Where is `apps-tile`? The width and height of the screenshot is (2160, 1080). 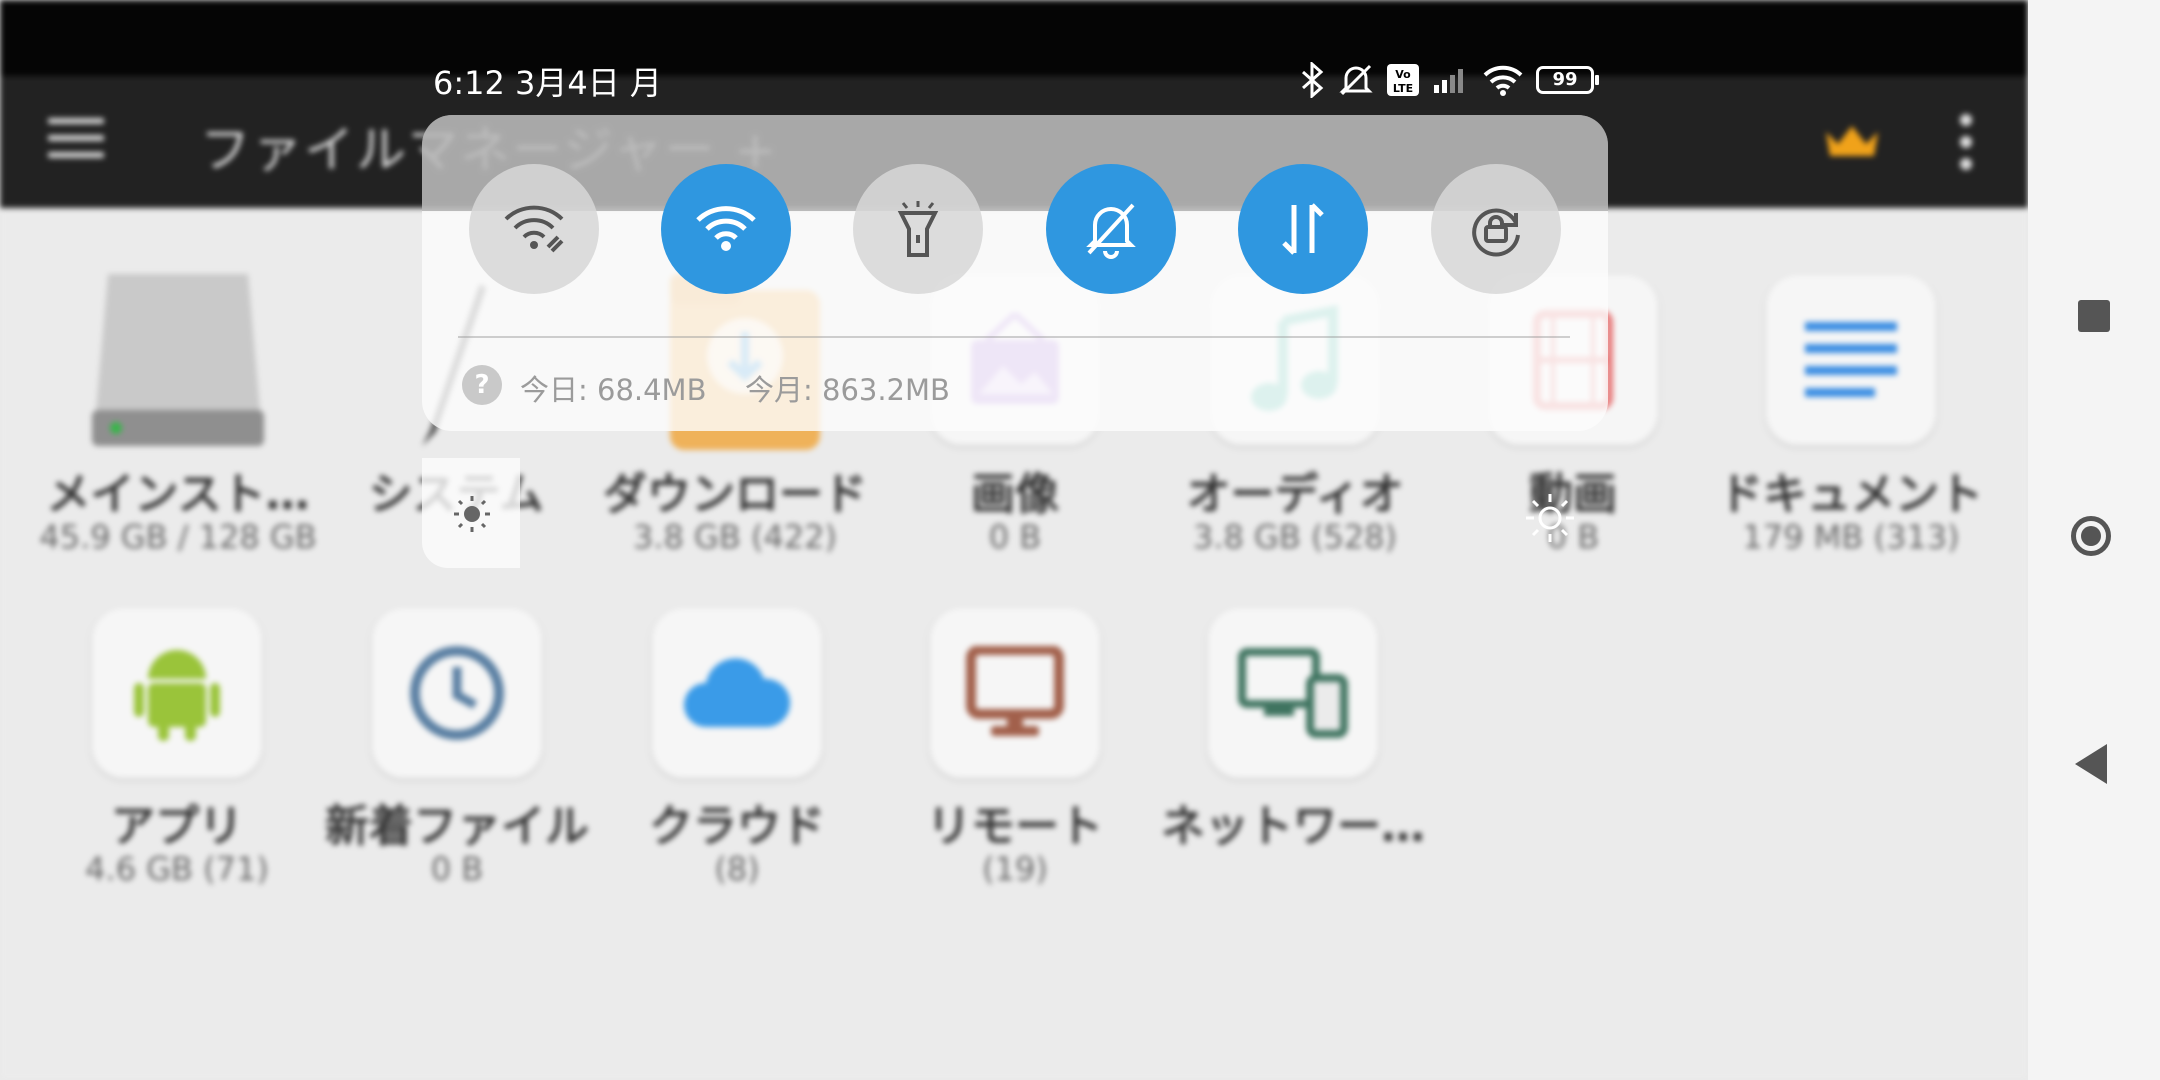
apps-tile is located at coordinates (177, 693).